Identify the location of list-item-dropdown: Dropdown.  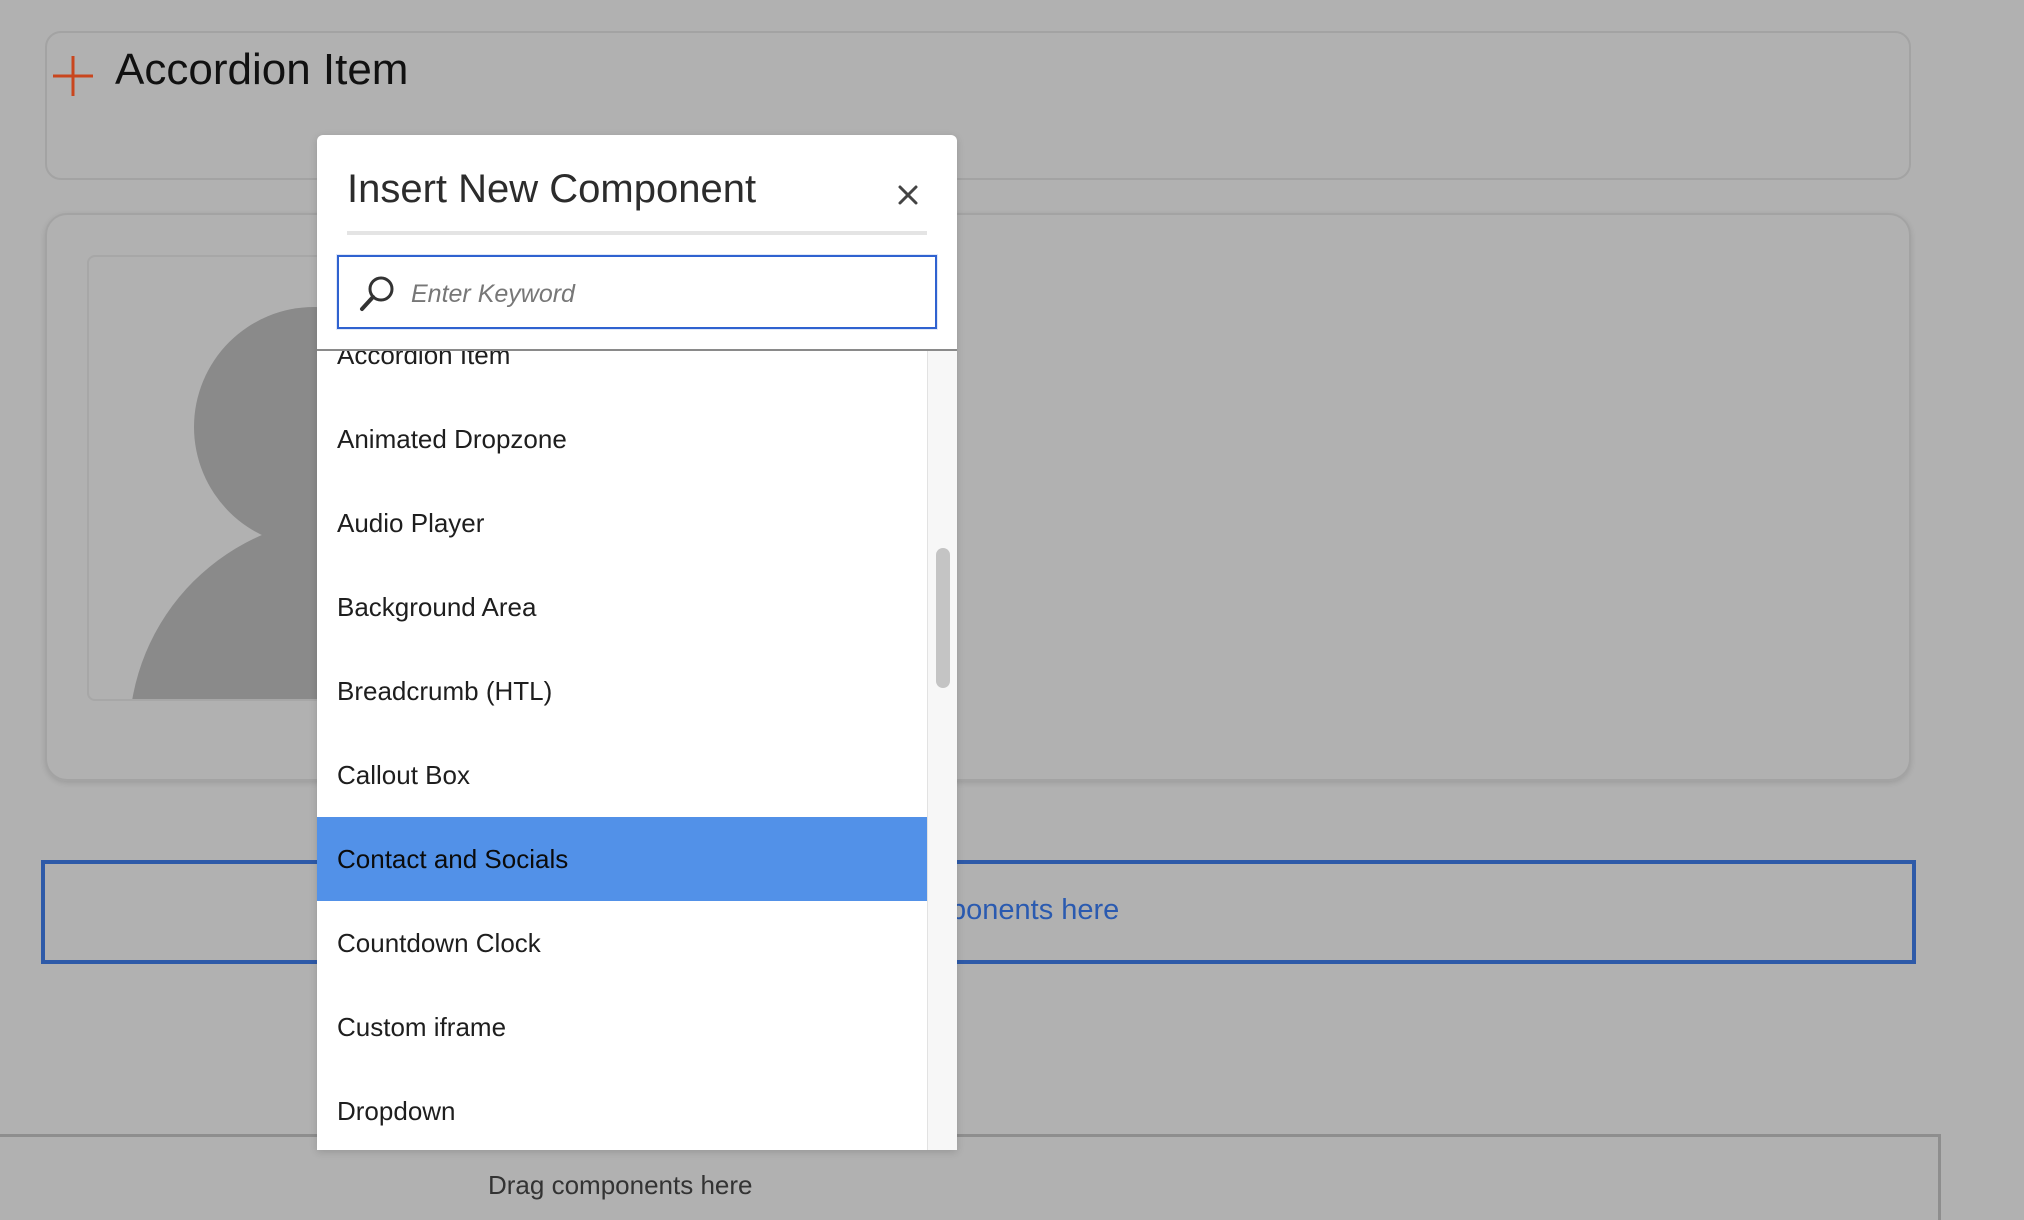
(622, 1109).